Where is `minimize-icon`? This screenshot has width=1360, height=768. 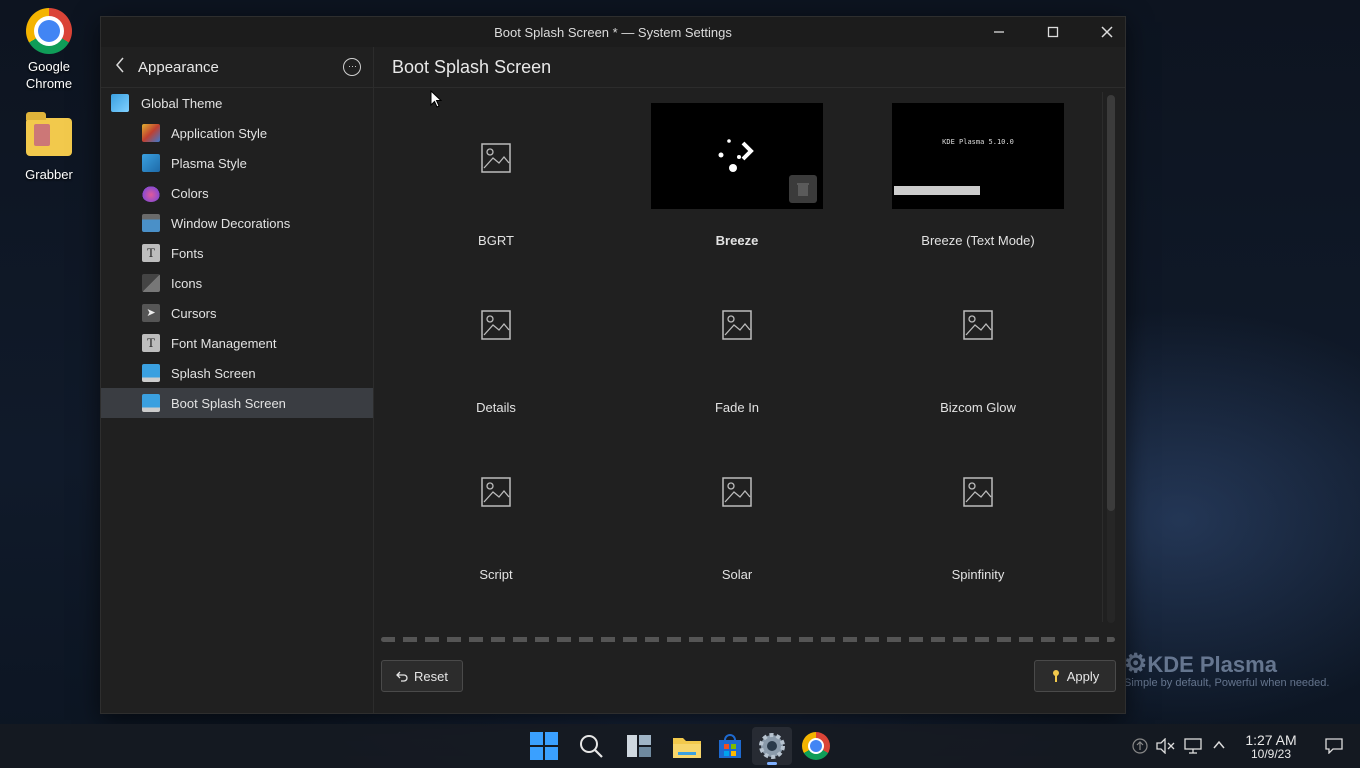
minimize-icon is located at coordinates (999, 32).